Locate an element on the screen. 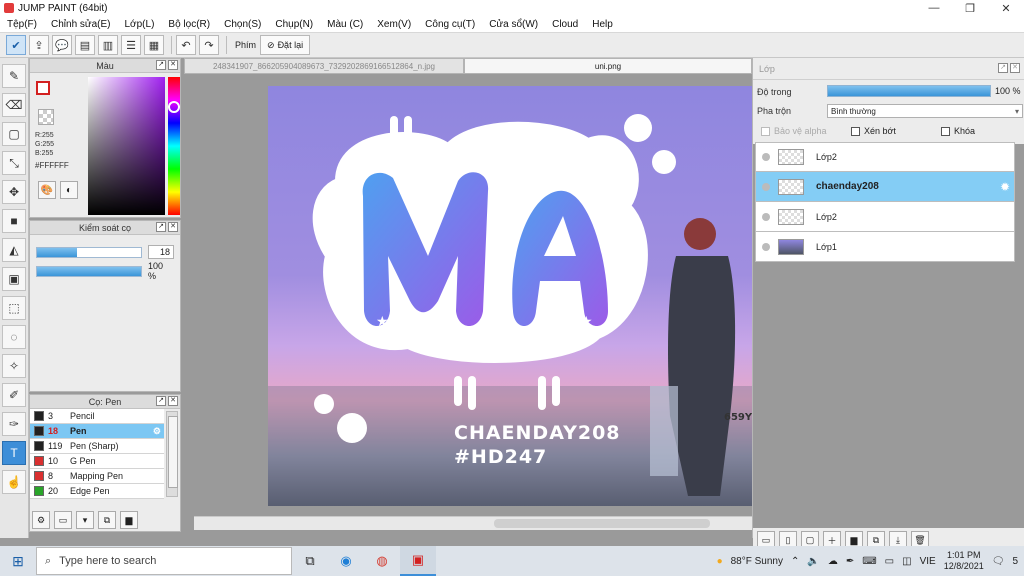 This screenshot has width=1024, height=576. brush-size-value: 18 is located at coordinates (161, 252).